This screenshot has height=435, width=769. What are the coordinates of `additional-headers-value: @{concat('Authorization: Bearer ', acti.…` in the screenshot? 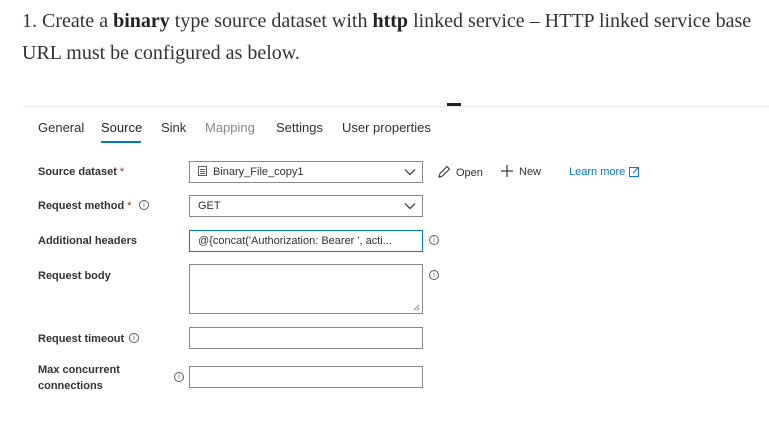 It's located at (295, 241).